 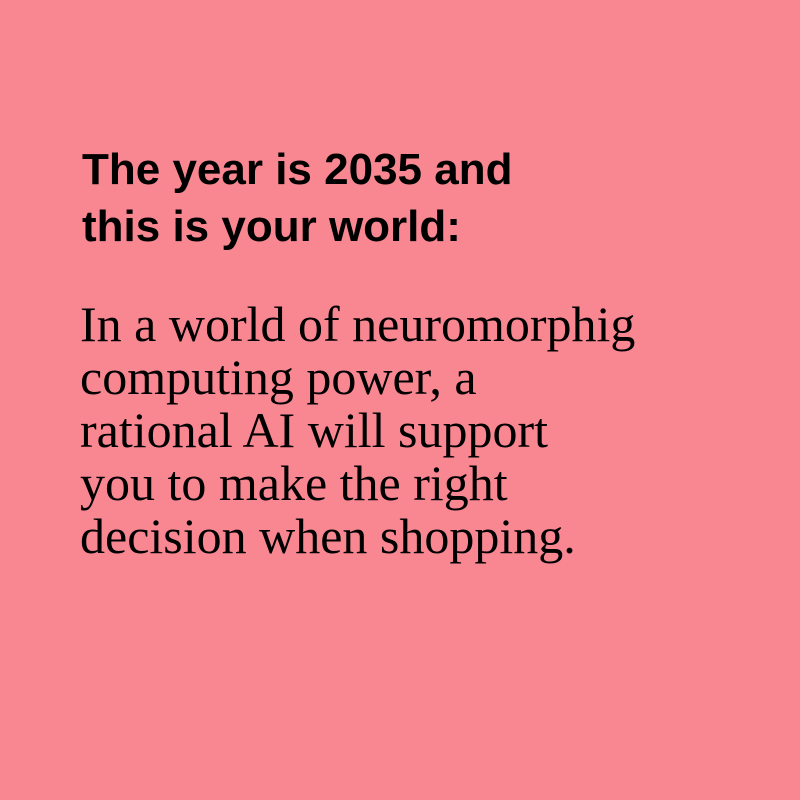 What do you see at coordinates (271, 226) in the screenshot?
I see `heading-line: this is your world:` at bounding box center [271, 226].